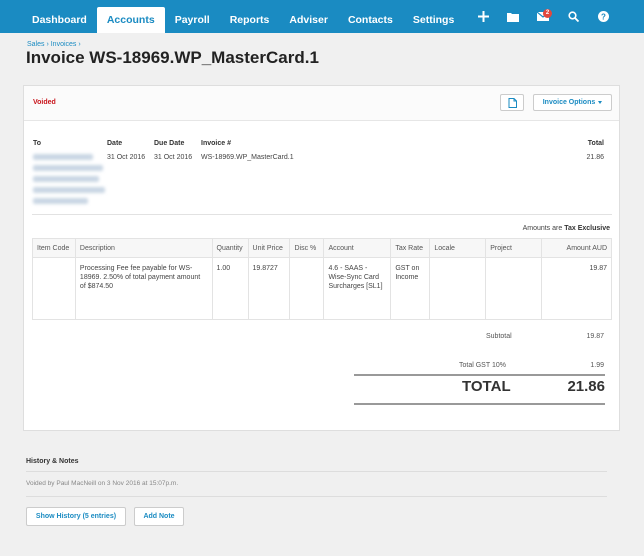 Image resolution: width=644 pixels, height=556 pixels. I want to click on cell-tax-rate: GST on Income, so click(410, 288).